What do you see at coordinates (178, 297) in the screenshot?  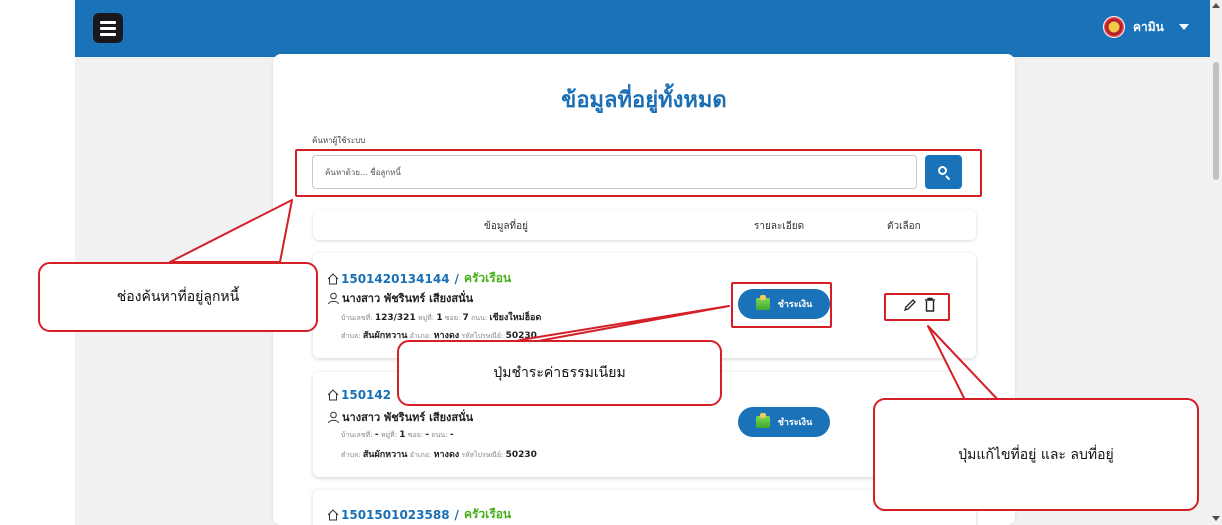 I see `search-annotation: ช่องค้นหาที่อยู่ลูกหนี้` at bounding box center [178, 297].